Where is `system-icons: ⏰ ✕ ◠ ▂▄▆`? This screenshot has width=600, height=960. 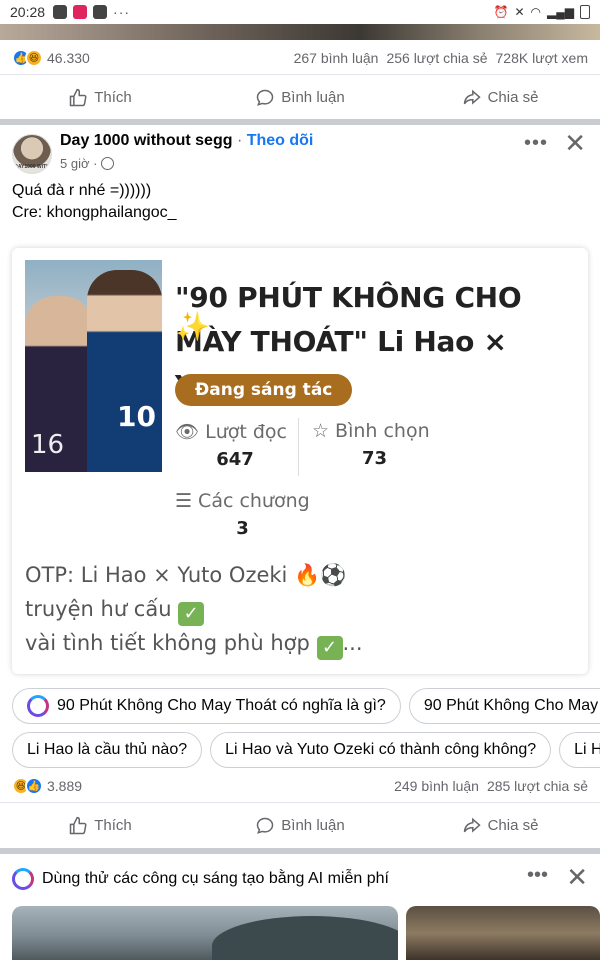
system-icons: ⏰ ✕ ◠ ▂▄▆ is located at coordinates (542, 12).